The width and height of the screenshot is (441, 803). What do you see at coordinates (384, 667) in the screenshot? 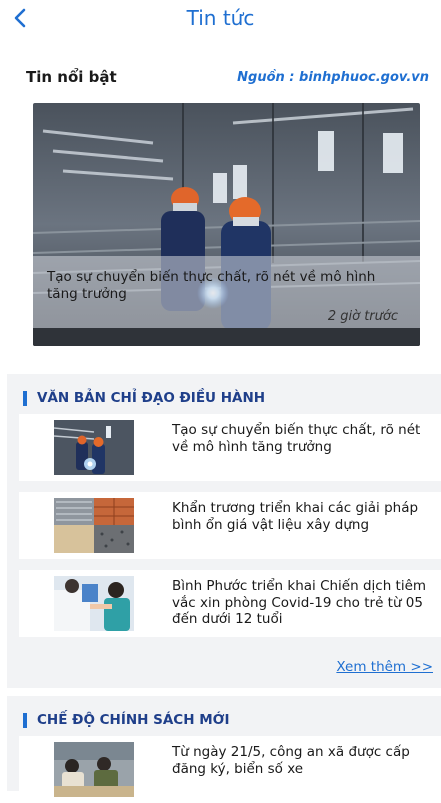
I see `see-more-link: Xem thêm >>` at bounding box center [384, 667].